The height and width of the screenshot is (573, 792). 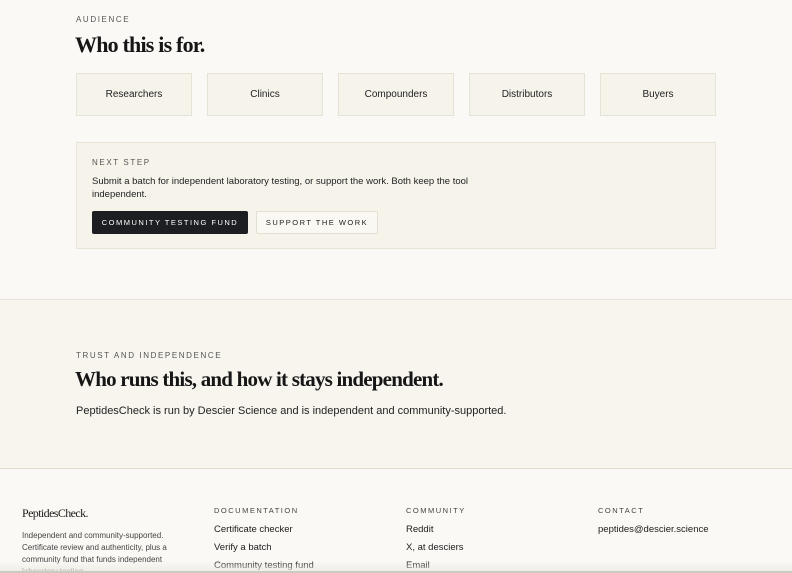 What do you see at coordinates (317, 222) in the screenshot?
I see `support-the-work-button: SUPPORT THE WORK` at bounding box center [317, 222].